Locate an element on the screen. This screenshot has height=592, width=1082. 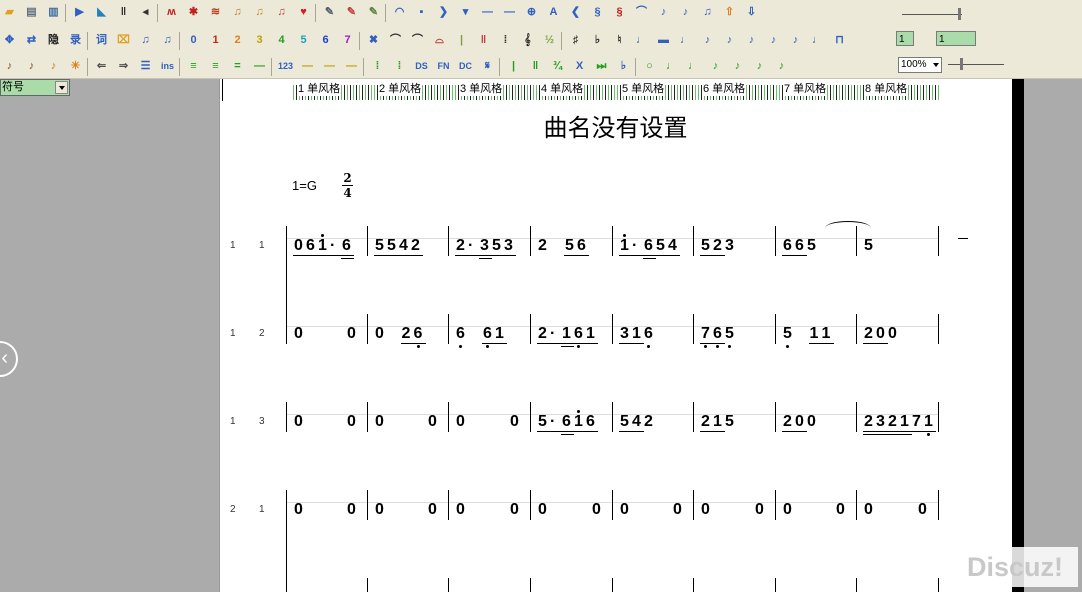
repeat-open-icon: ⁞ is located at coordinates (377, 66).